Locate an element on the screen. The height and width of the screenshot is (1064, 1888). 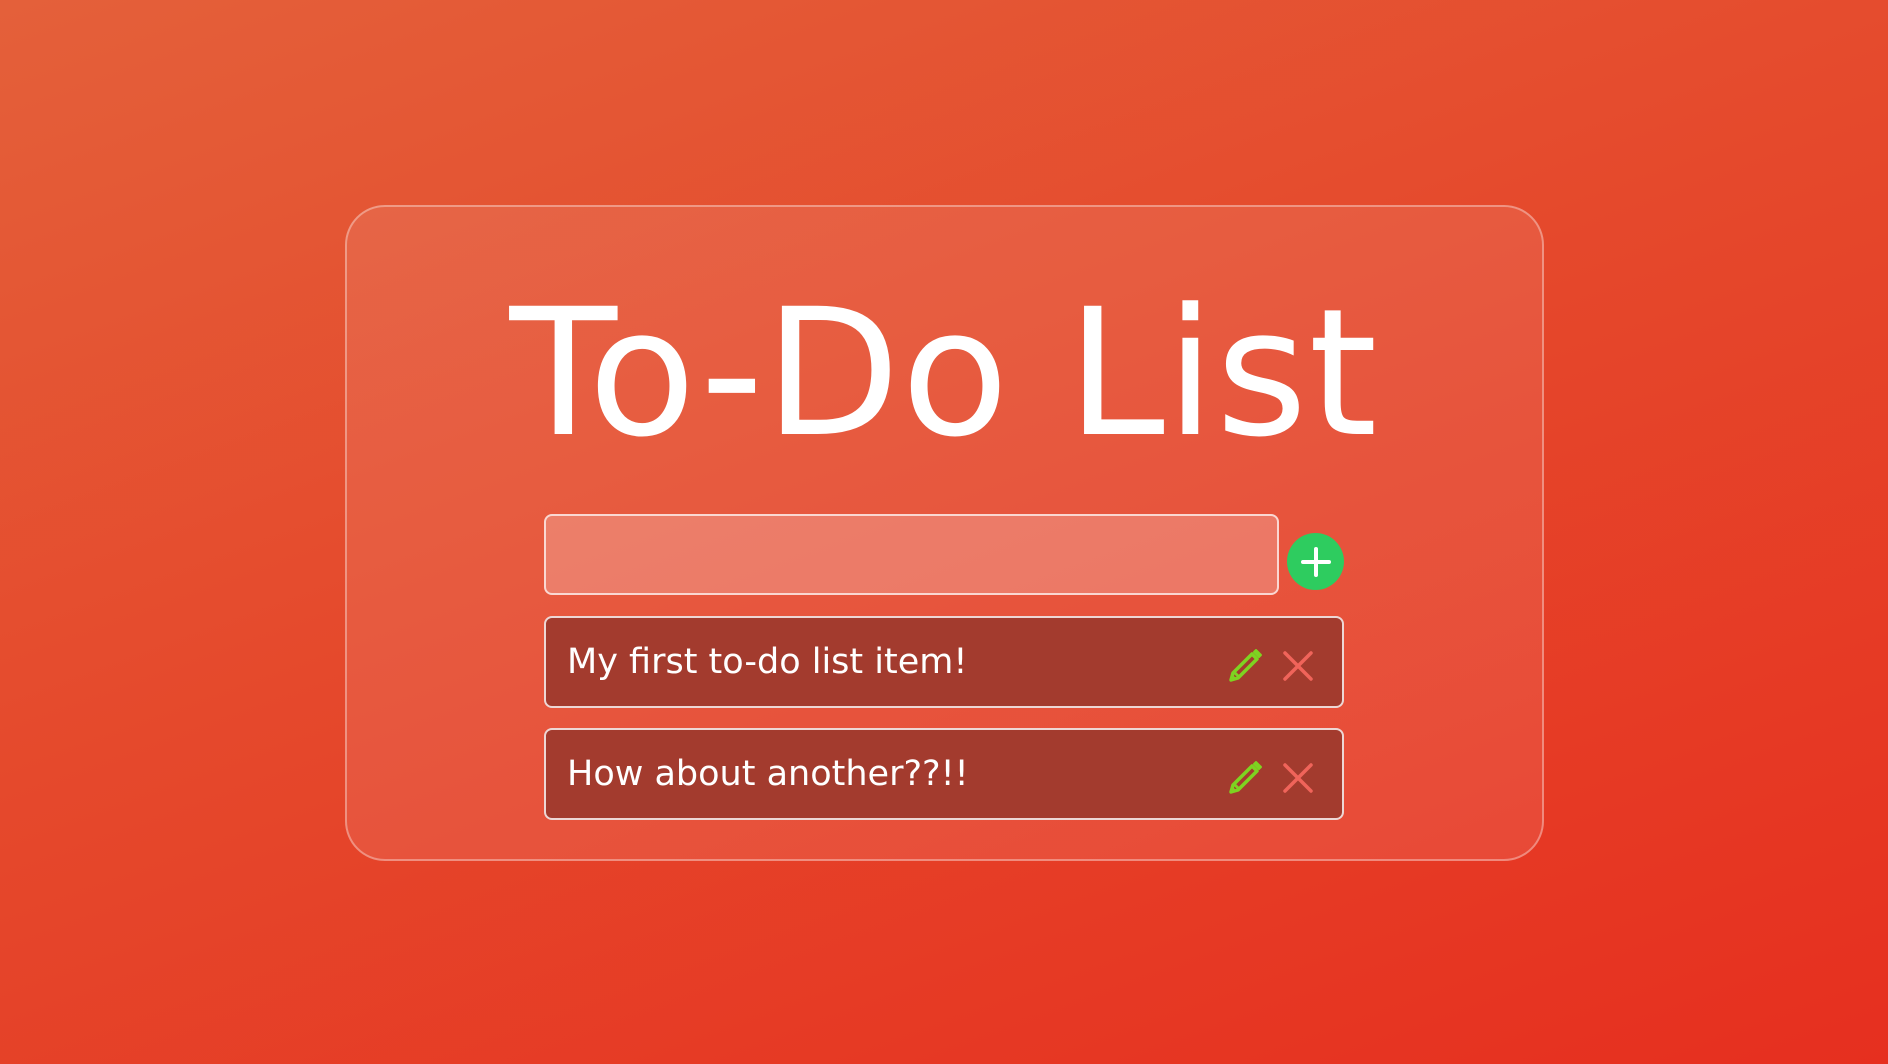
todo-item: How about another??!! is located at coordinates (944, 774).